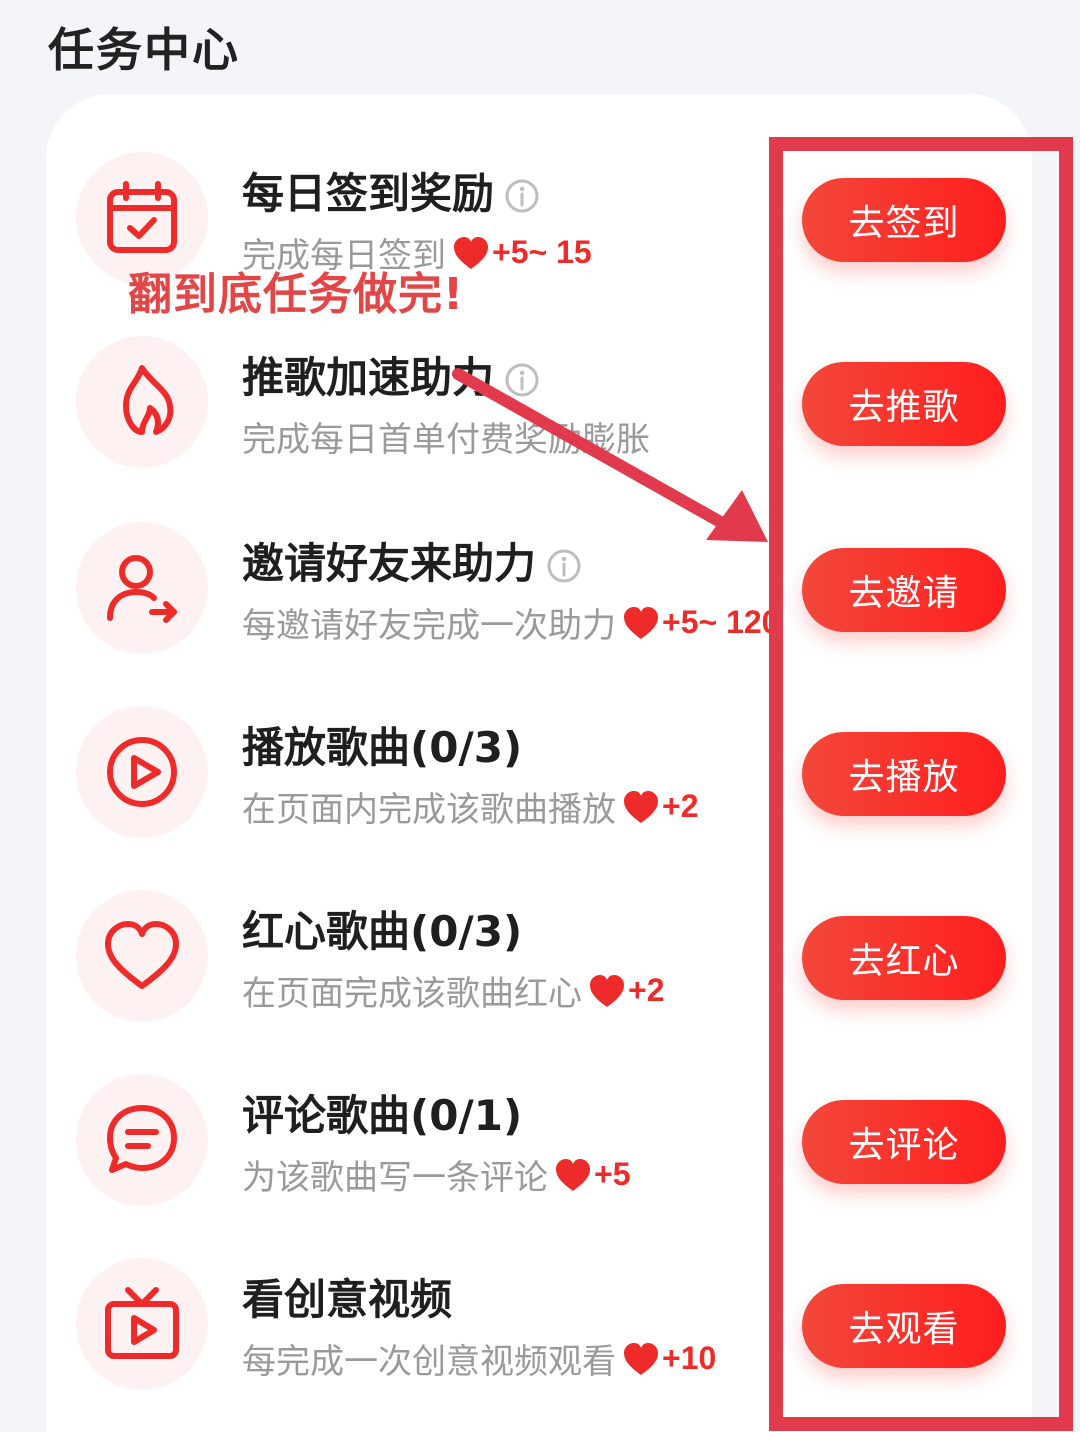  I want to click on task-row: 播放歌曲(0/3) 在页面内完成该歌曲播放 +2 去播放, so click(540, 798).